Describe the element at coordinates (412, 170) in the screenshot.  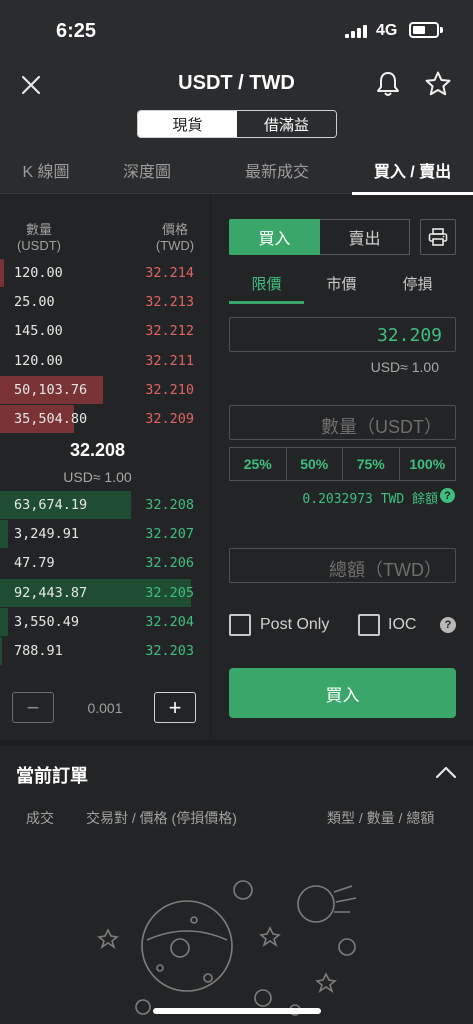
I see `tab-buy-sell: 買入 / 賣出` at that location.